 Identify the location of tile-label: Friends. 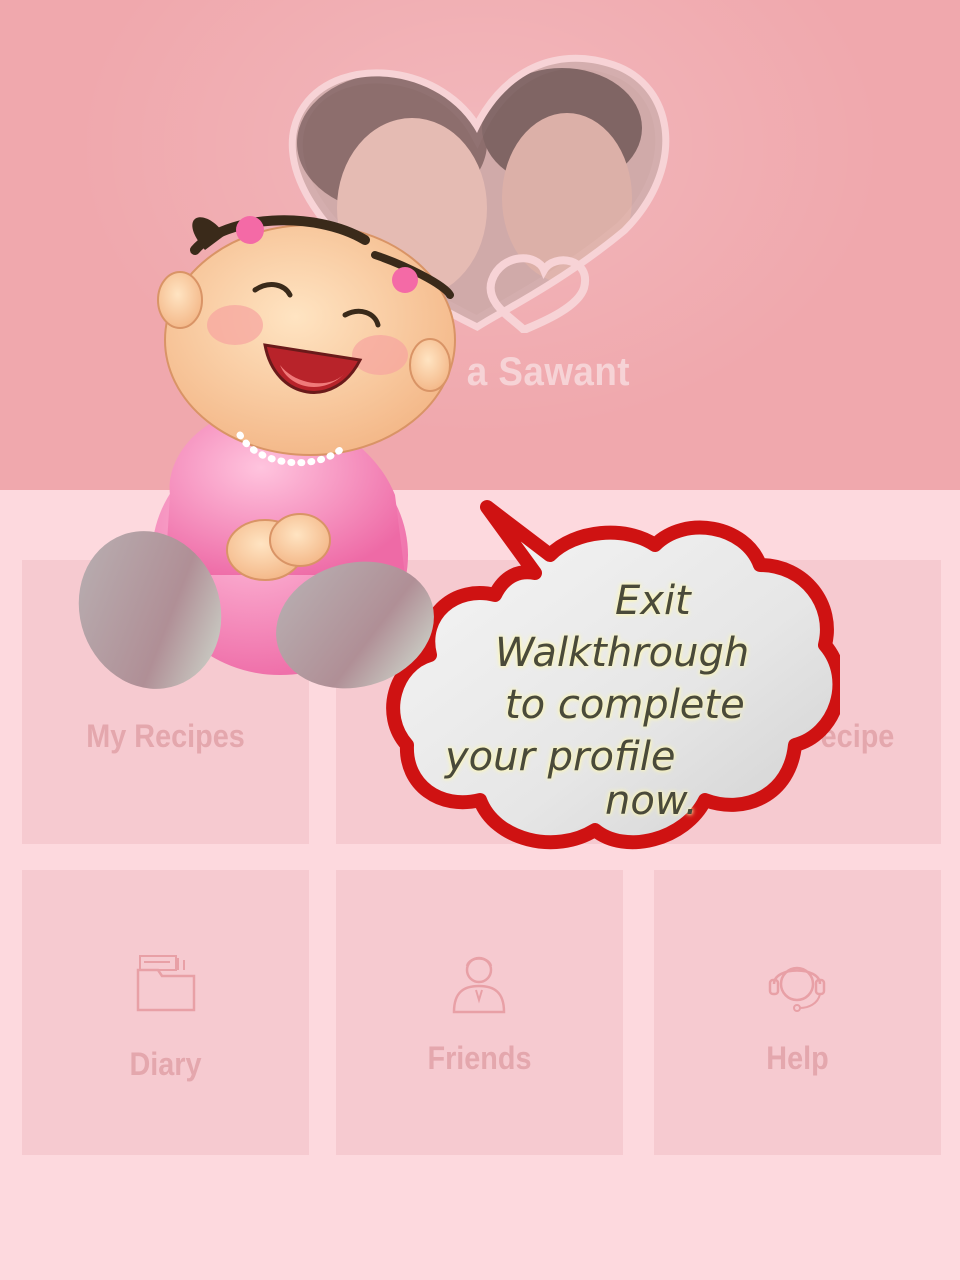
(479, 1058).